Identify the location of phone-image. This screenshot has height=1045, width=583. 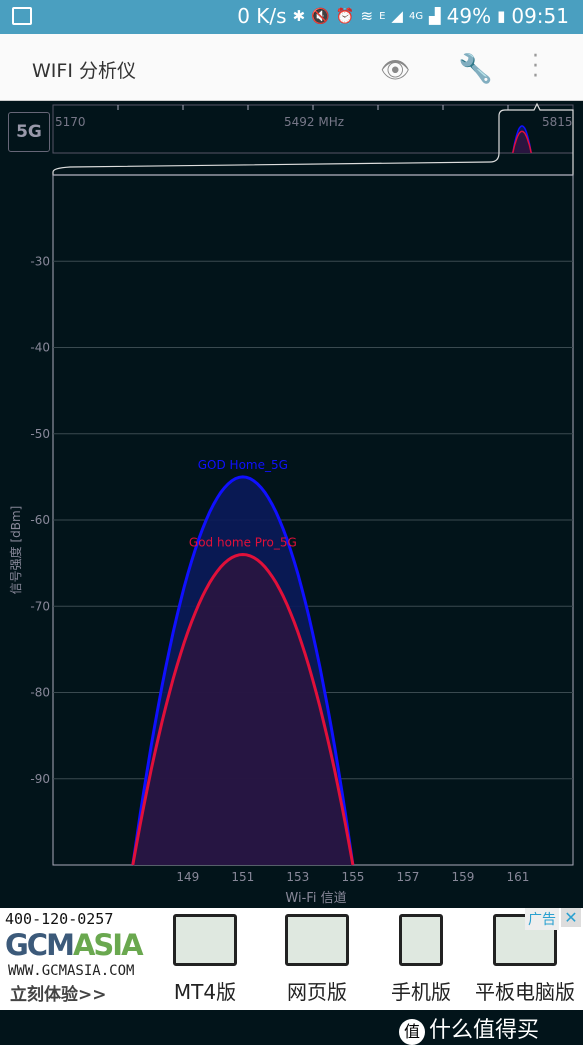
(421, 940).